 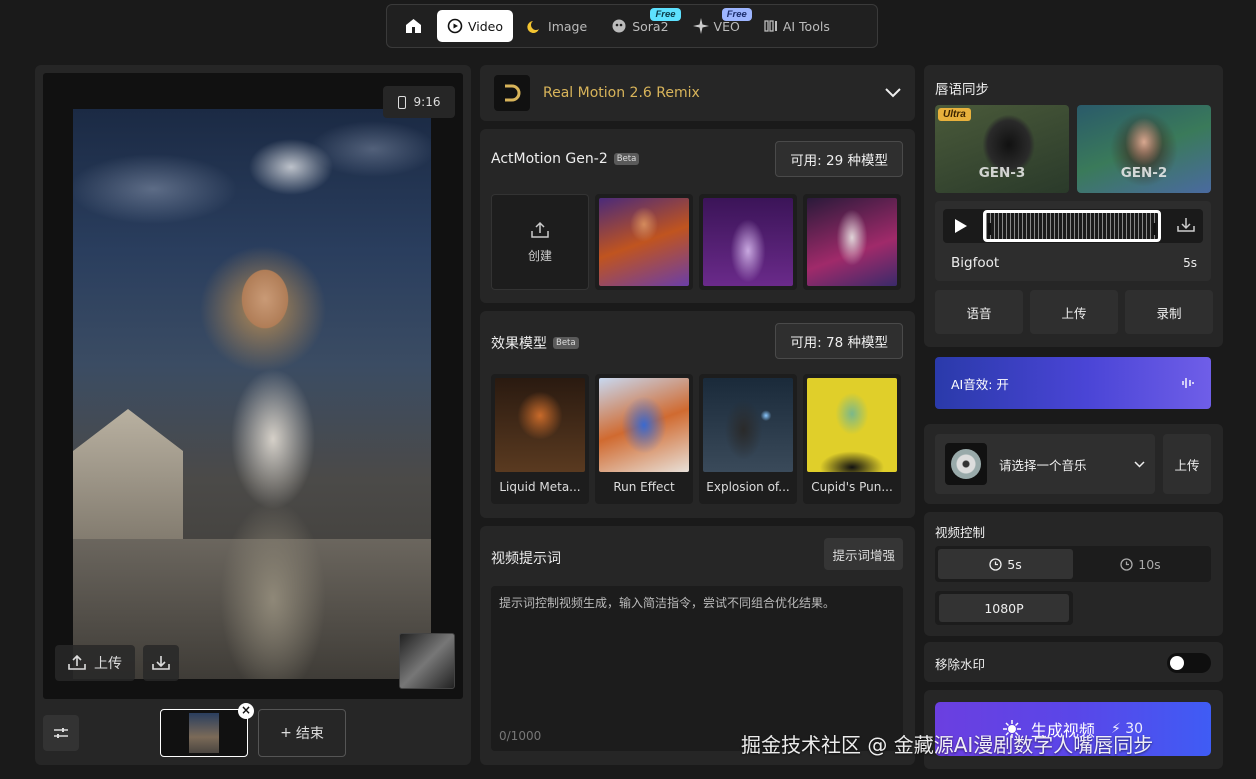 What do you see at coordinates (975, 263) in the screenshot?
I see `audio-name: Bigfoot` at bounding box center [975, 263].